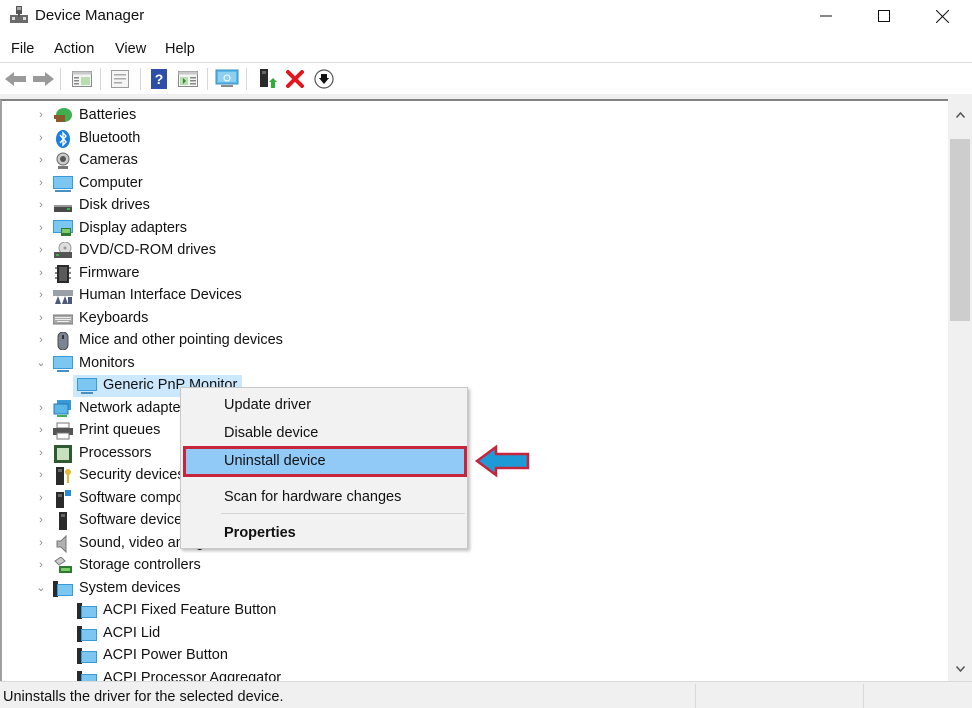 This screenshot has height=708, width=972. I want to click on update-driver-button, so click(268, 79).